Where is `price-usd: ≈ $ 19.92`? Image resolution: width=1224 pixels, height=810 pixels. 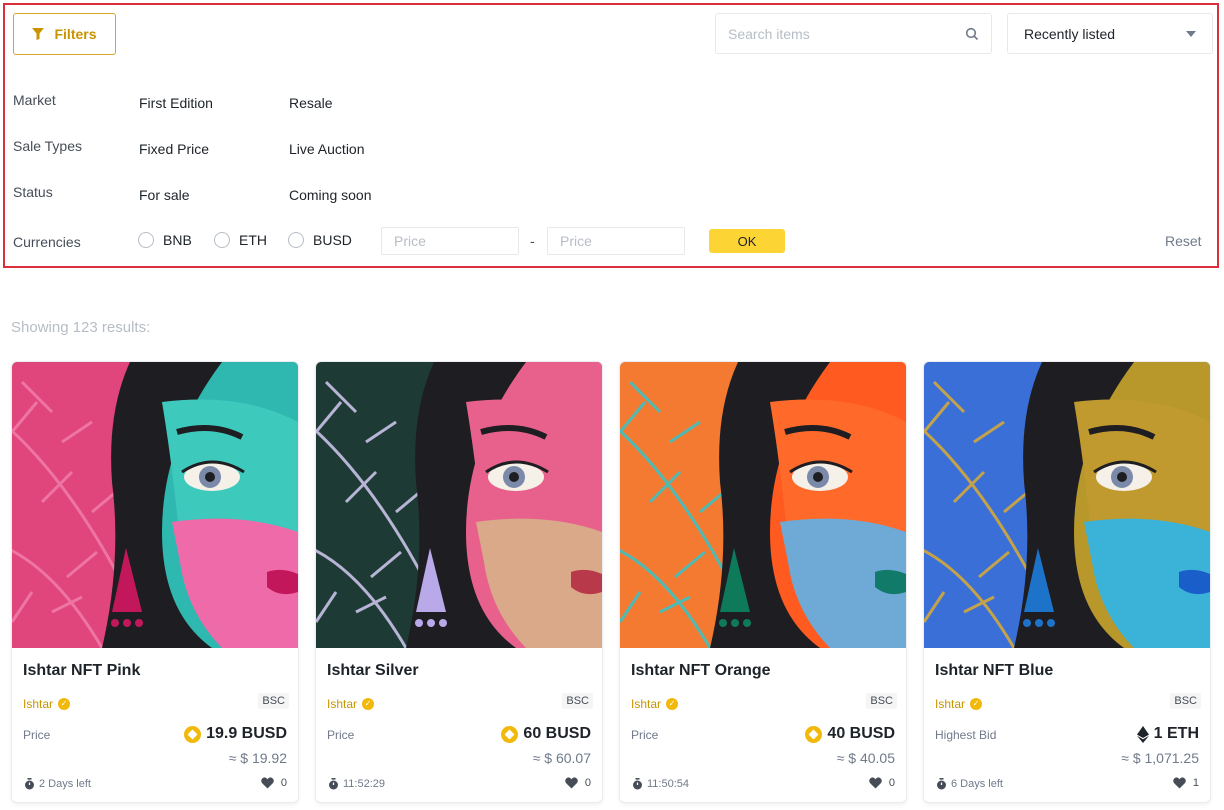
price-usd: ≈ $ 19.92 is located at coordinates (257, 758).